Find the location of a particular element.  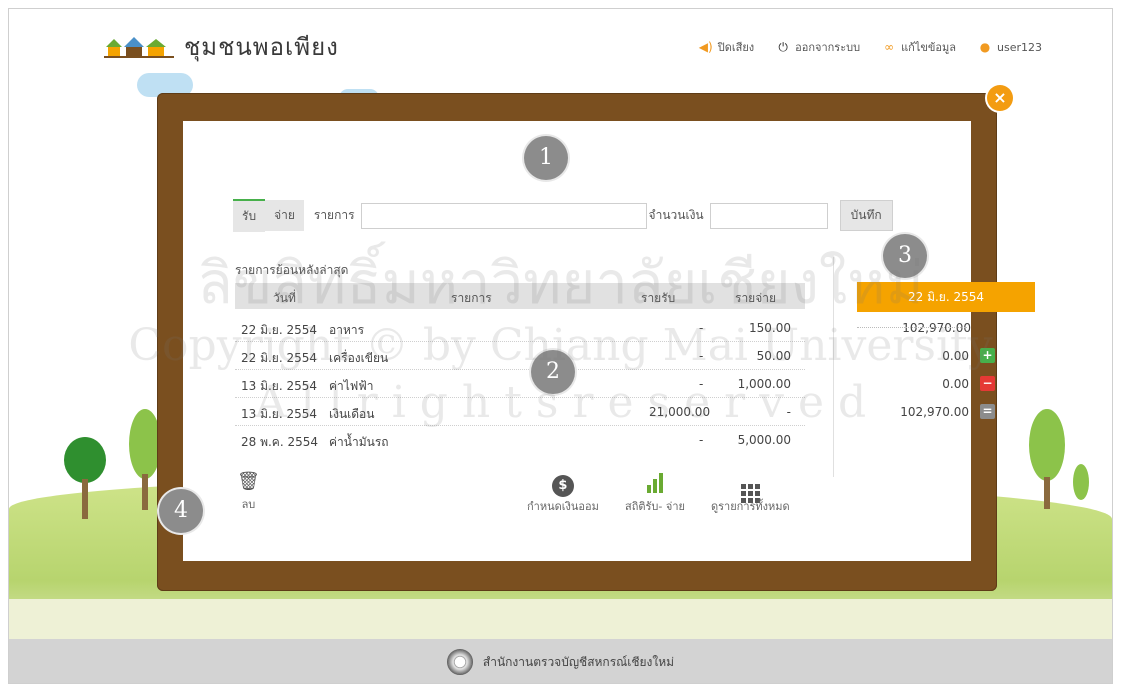

expense-total-row: 0.00 − is located at coordinates (927, 384).